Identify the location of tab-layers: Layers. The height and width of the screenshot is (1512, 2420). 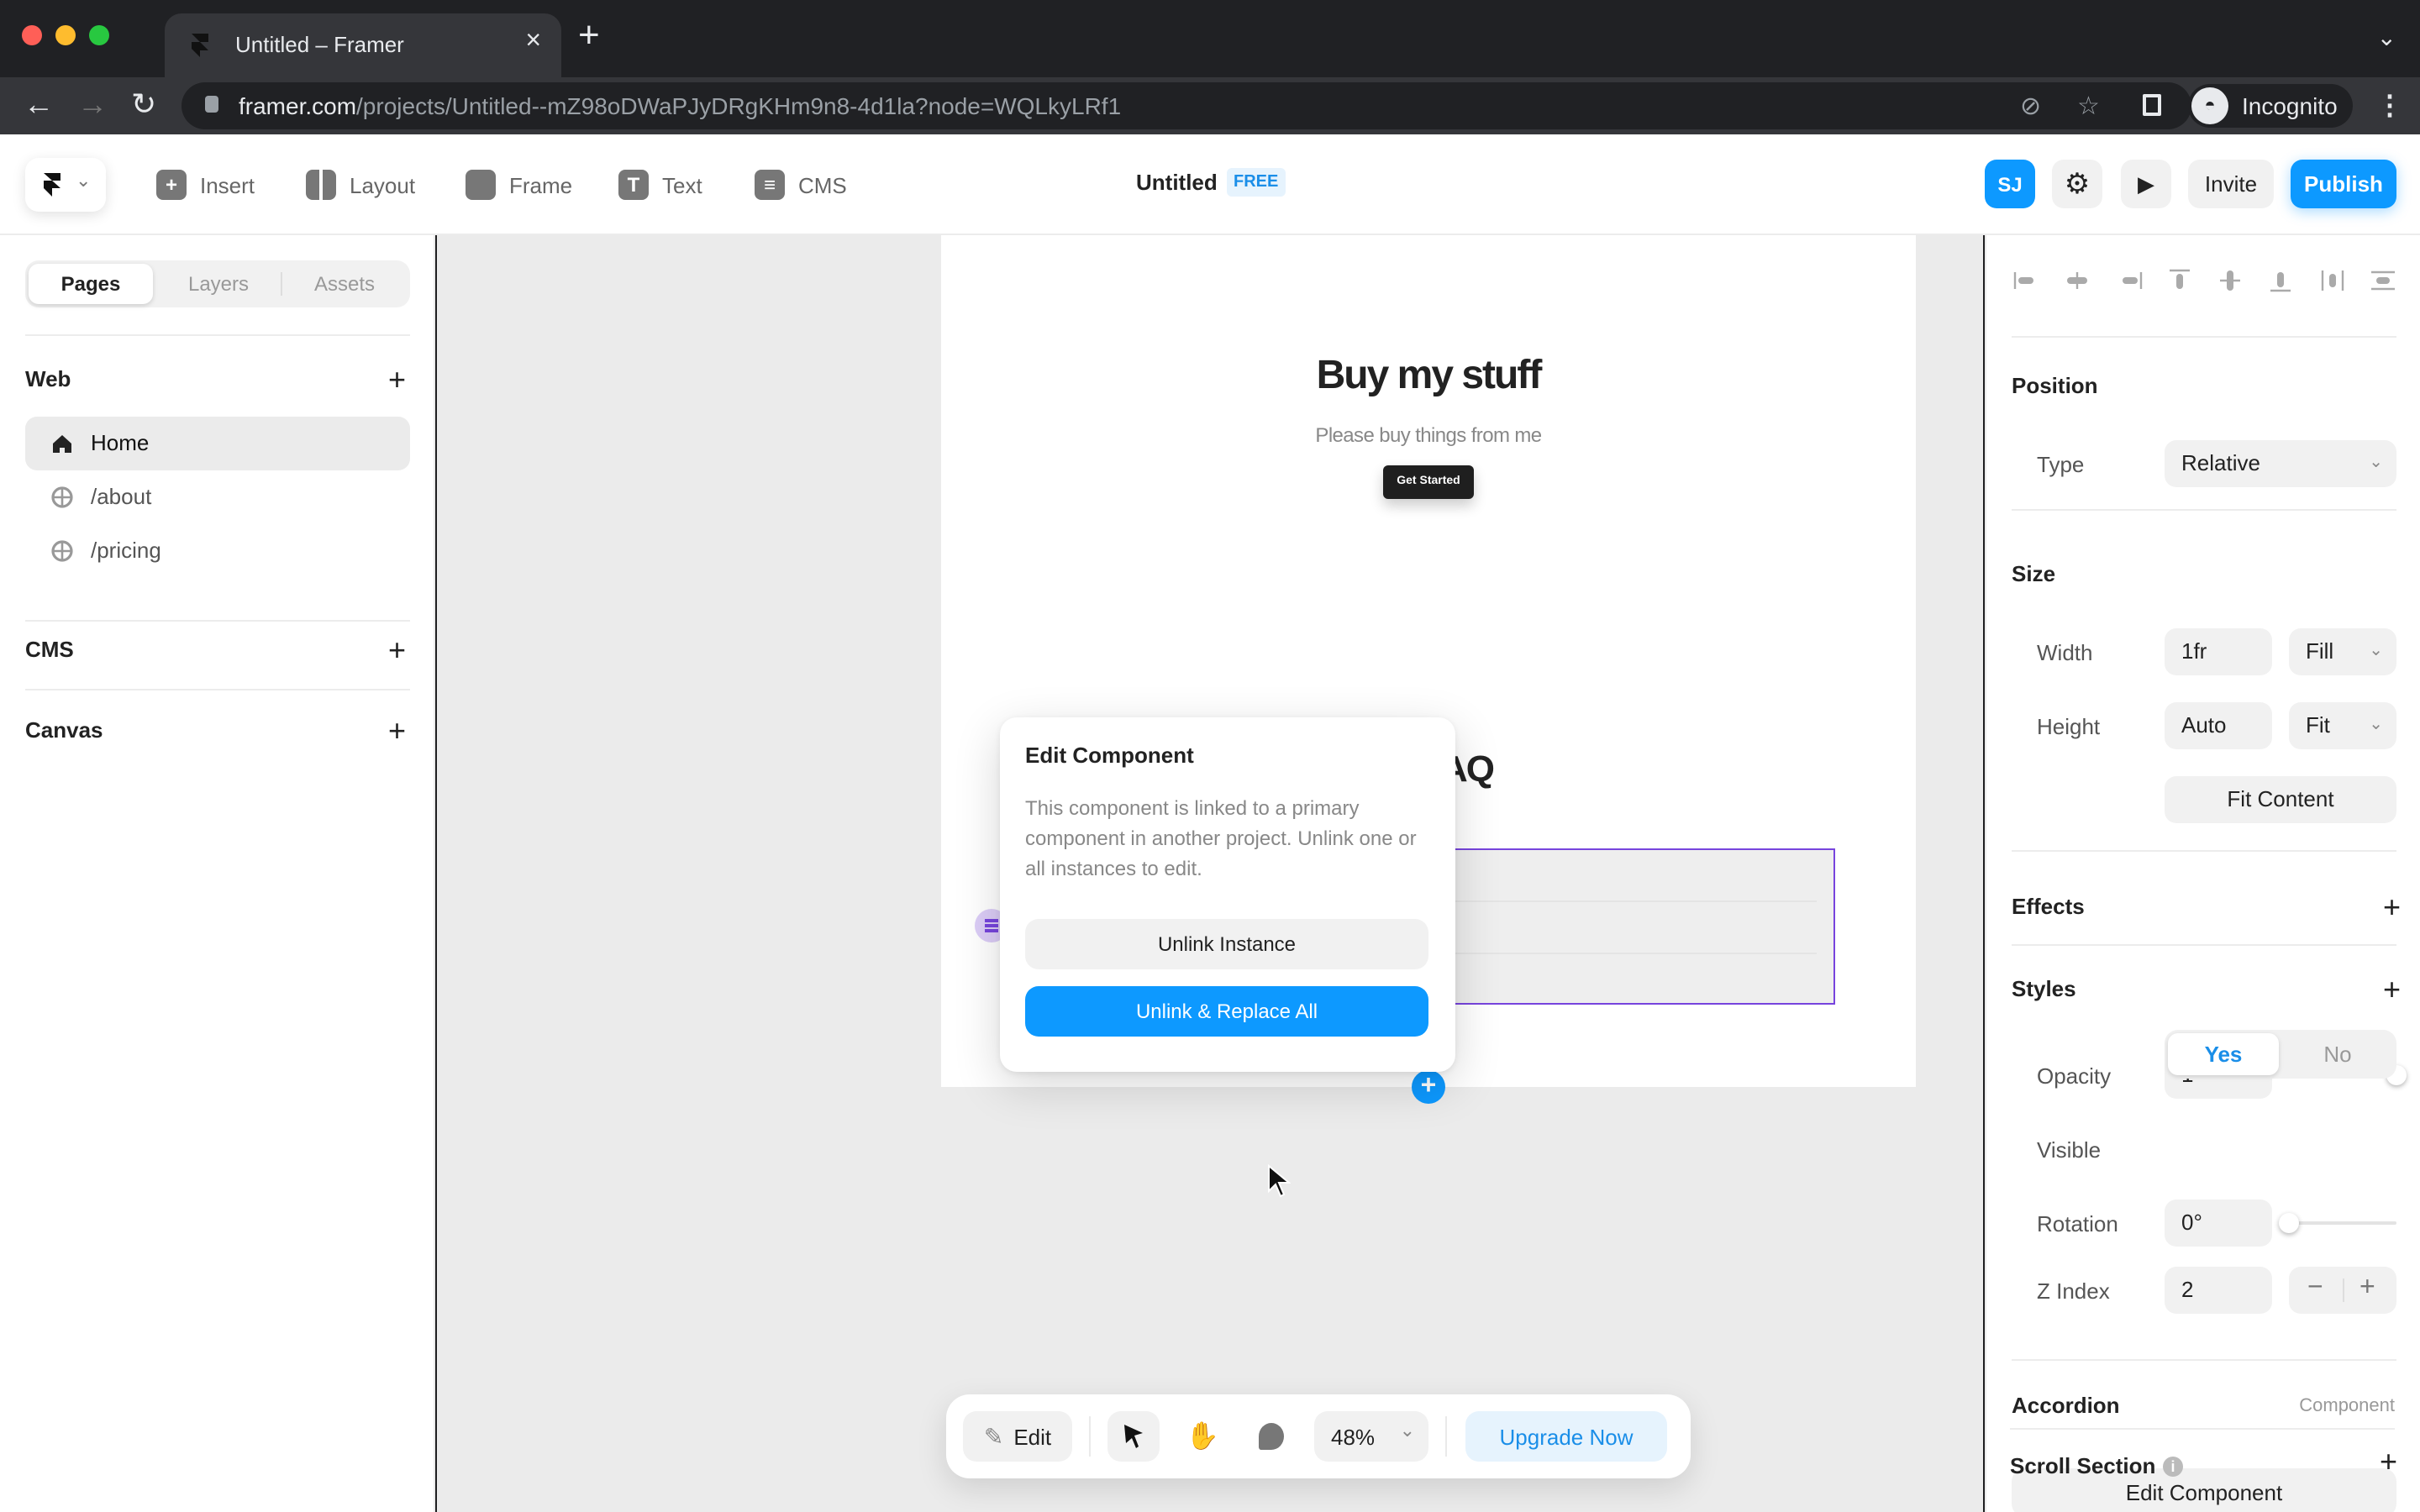
(218, 284).